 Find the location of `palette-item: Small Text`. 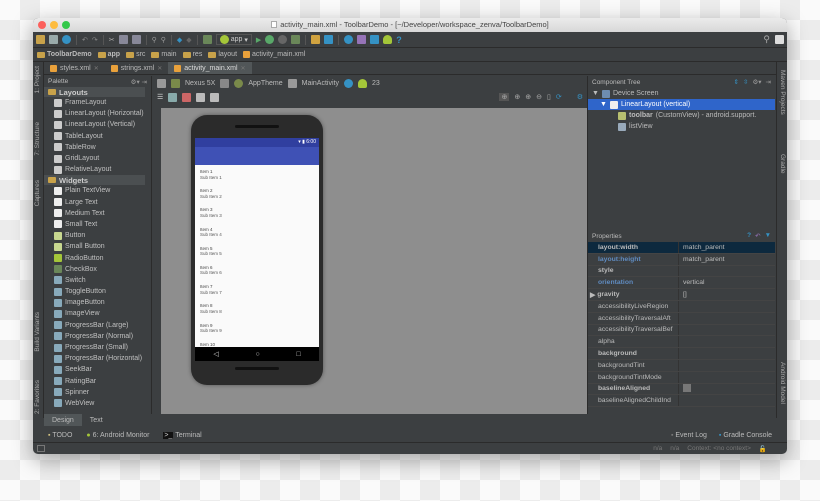

palette-item: Small Text is located at coordinates (97, 224).